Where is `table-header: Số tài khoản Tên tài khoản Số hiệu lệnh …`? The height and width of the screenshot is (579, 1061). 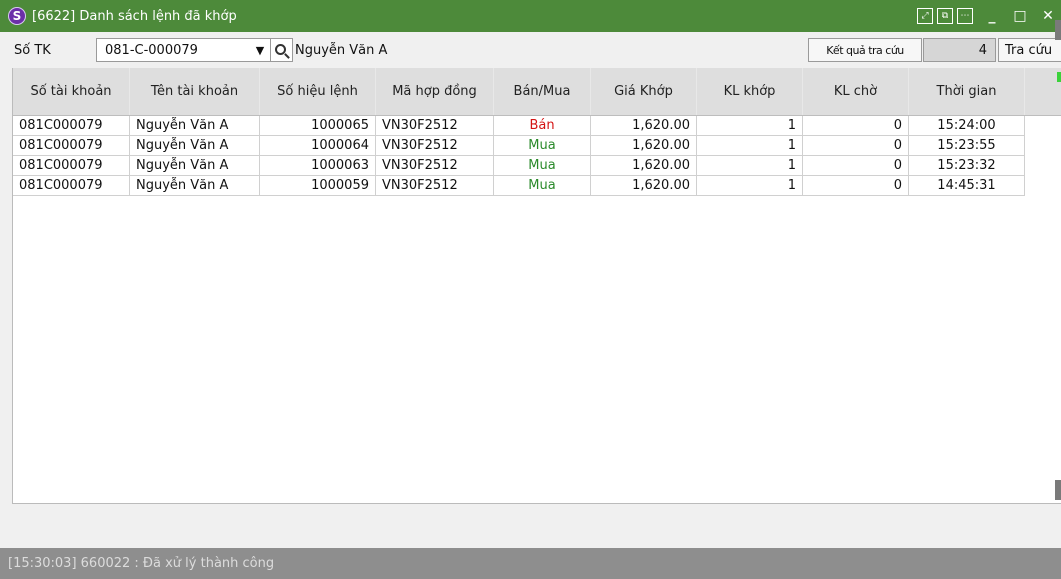
table-header: Số tài khoản Tên tài khoản Số hiệu lệnh … is located at coordinates (537, 92).